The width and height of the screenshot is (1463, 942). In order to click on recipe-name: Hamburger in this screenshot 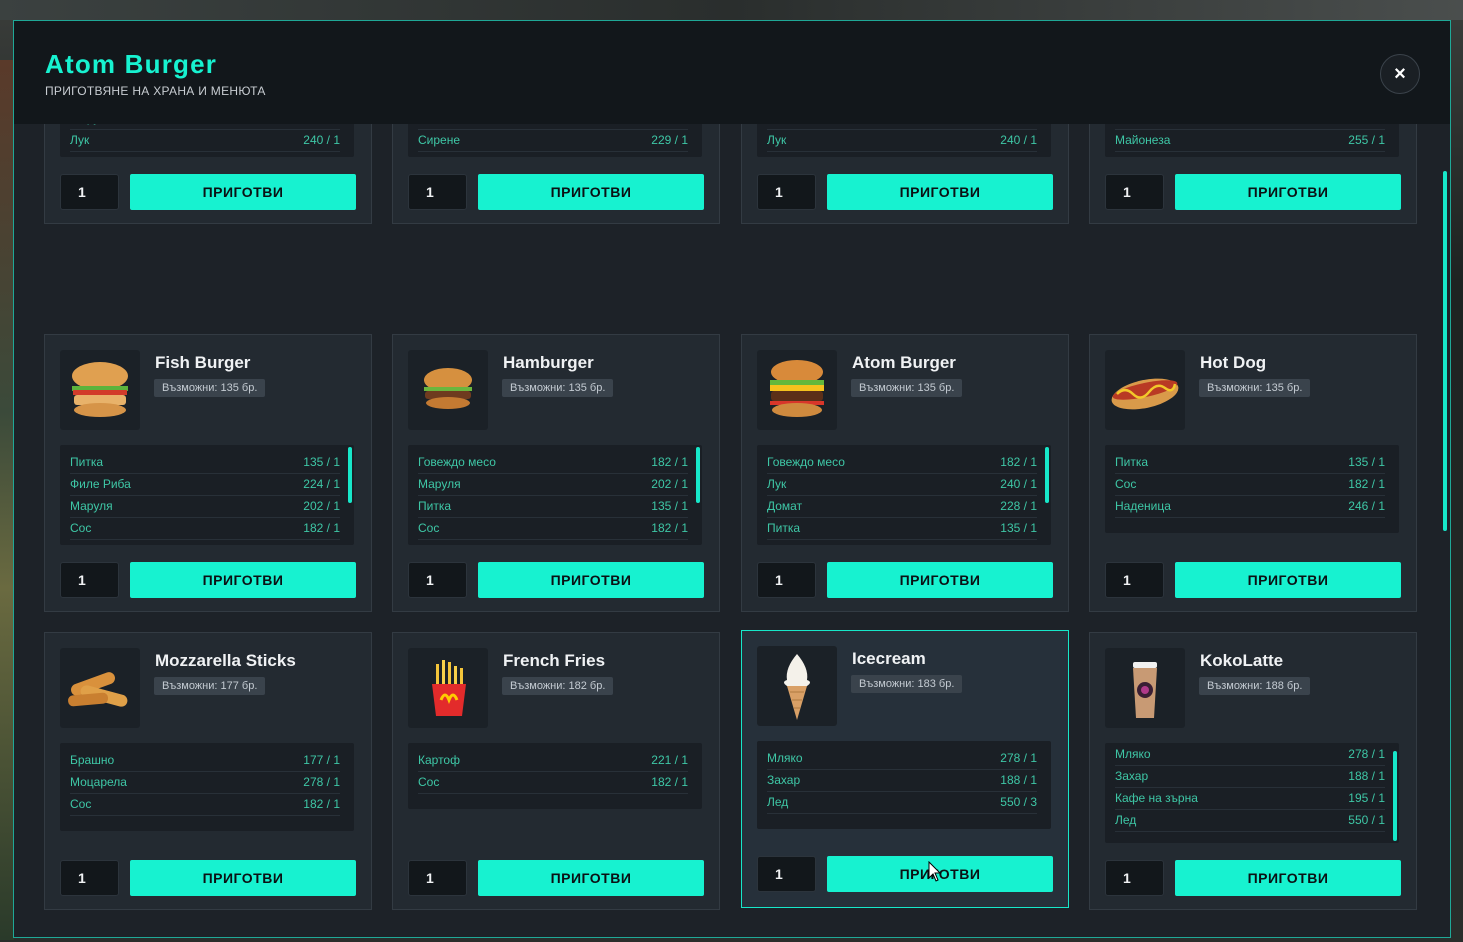, I will do `click(548, 362)`.